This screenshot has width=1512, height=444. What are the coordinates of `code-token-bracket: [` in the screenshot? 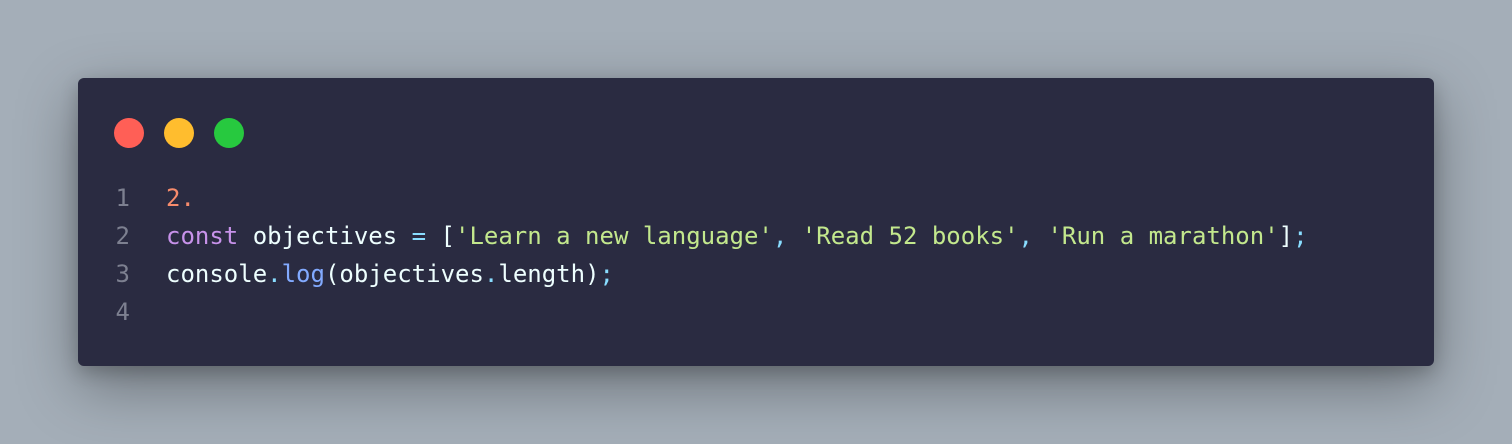 It's located at (447, 236).